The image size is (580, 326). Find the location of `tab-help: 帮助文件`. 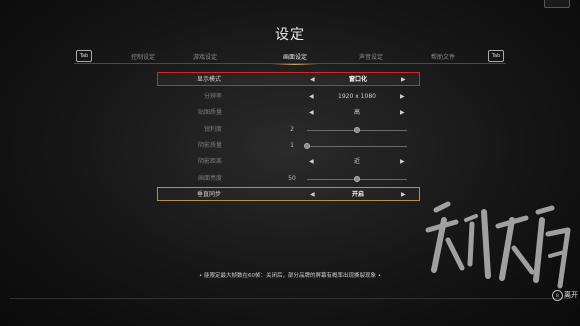

tab-help: 帮助文件 is located at coordinates (443, 56).